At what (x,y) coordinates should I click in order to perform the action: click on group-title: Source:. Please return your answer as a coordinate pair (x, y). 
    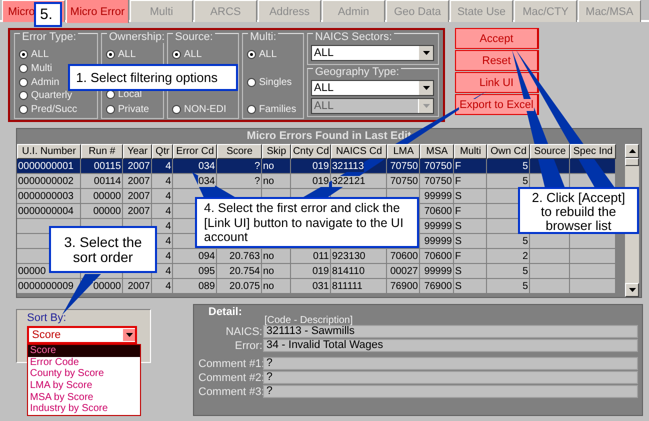
    Looking at the image, I should click on (194, 37).